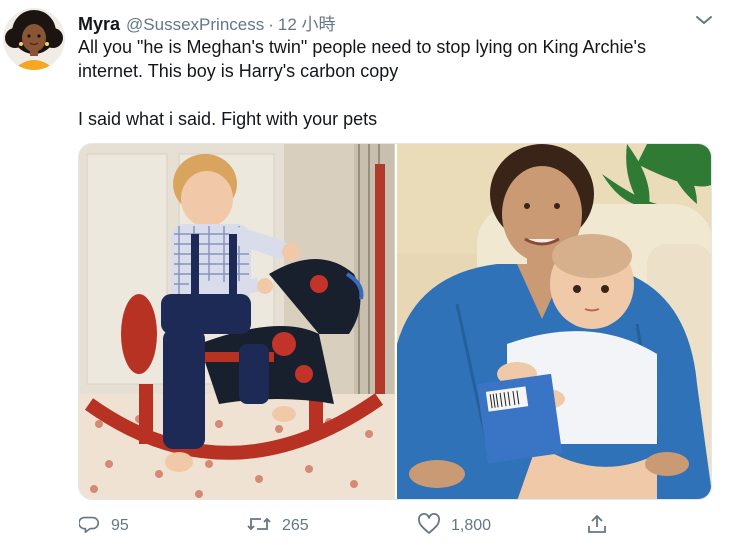 This screenshot has height=549, width=729. I want to click on share-button, so click(597, 526).